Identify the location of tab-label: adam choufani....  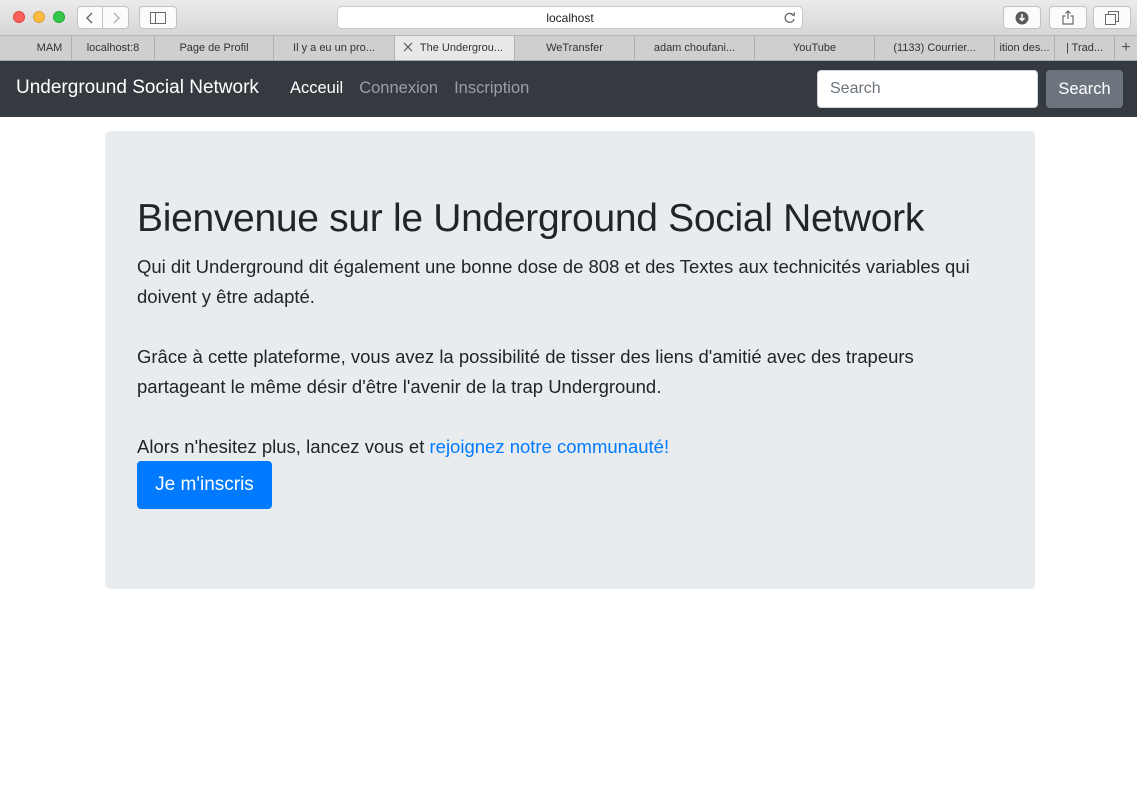
(694, 48).